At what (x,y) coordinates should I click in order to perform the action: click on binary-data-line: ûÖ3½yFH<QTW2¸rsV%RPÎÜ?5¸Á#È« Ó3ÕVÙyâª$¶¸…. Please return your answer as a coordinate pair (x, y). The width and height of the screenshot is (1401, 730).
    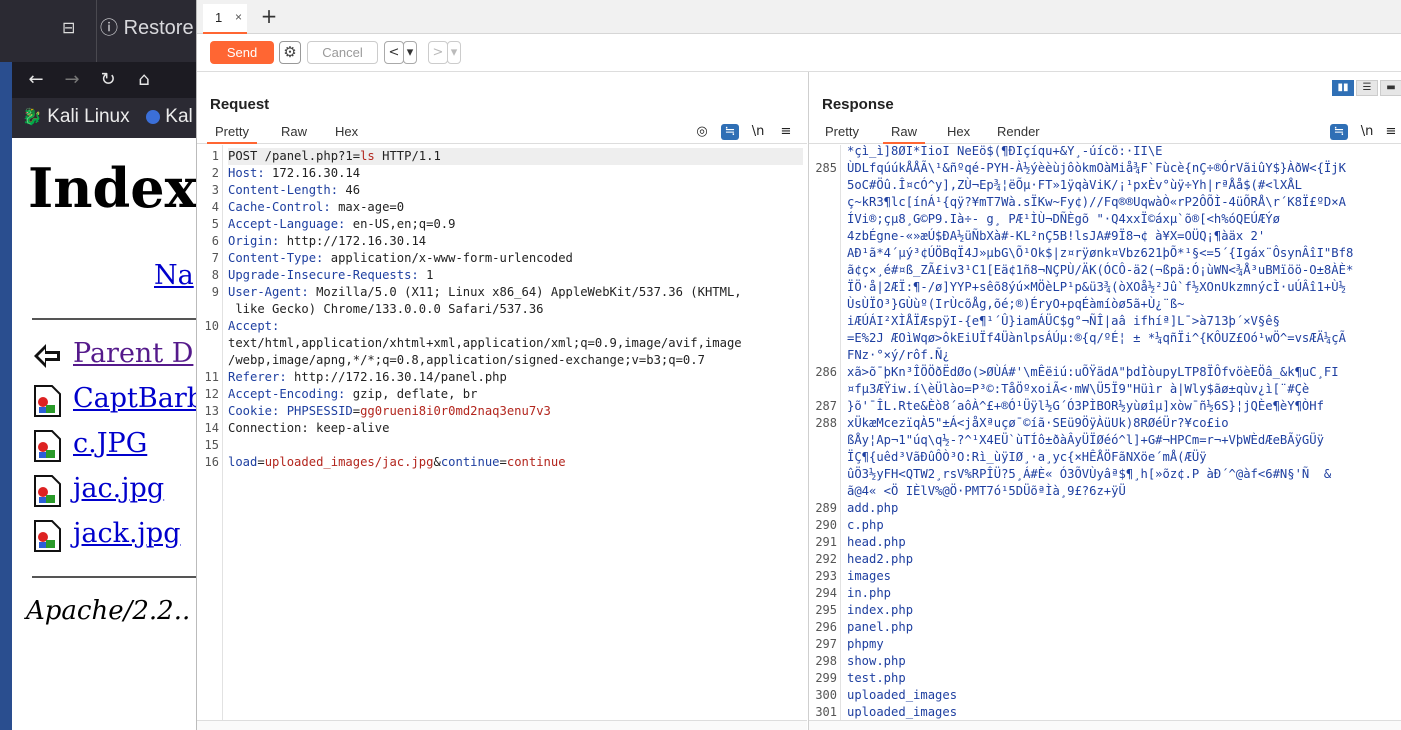
    Looking at the image, I should click on (1089, 474).